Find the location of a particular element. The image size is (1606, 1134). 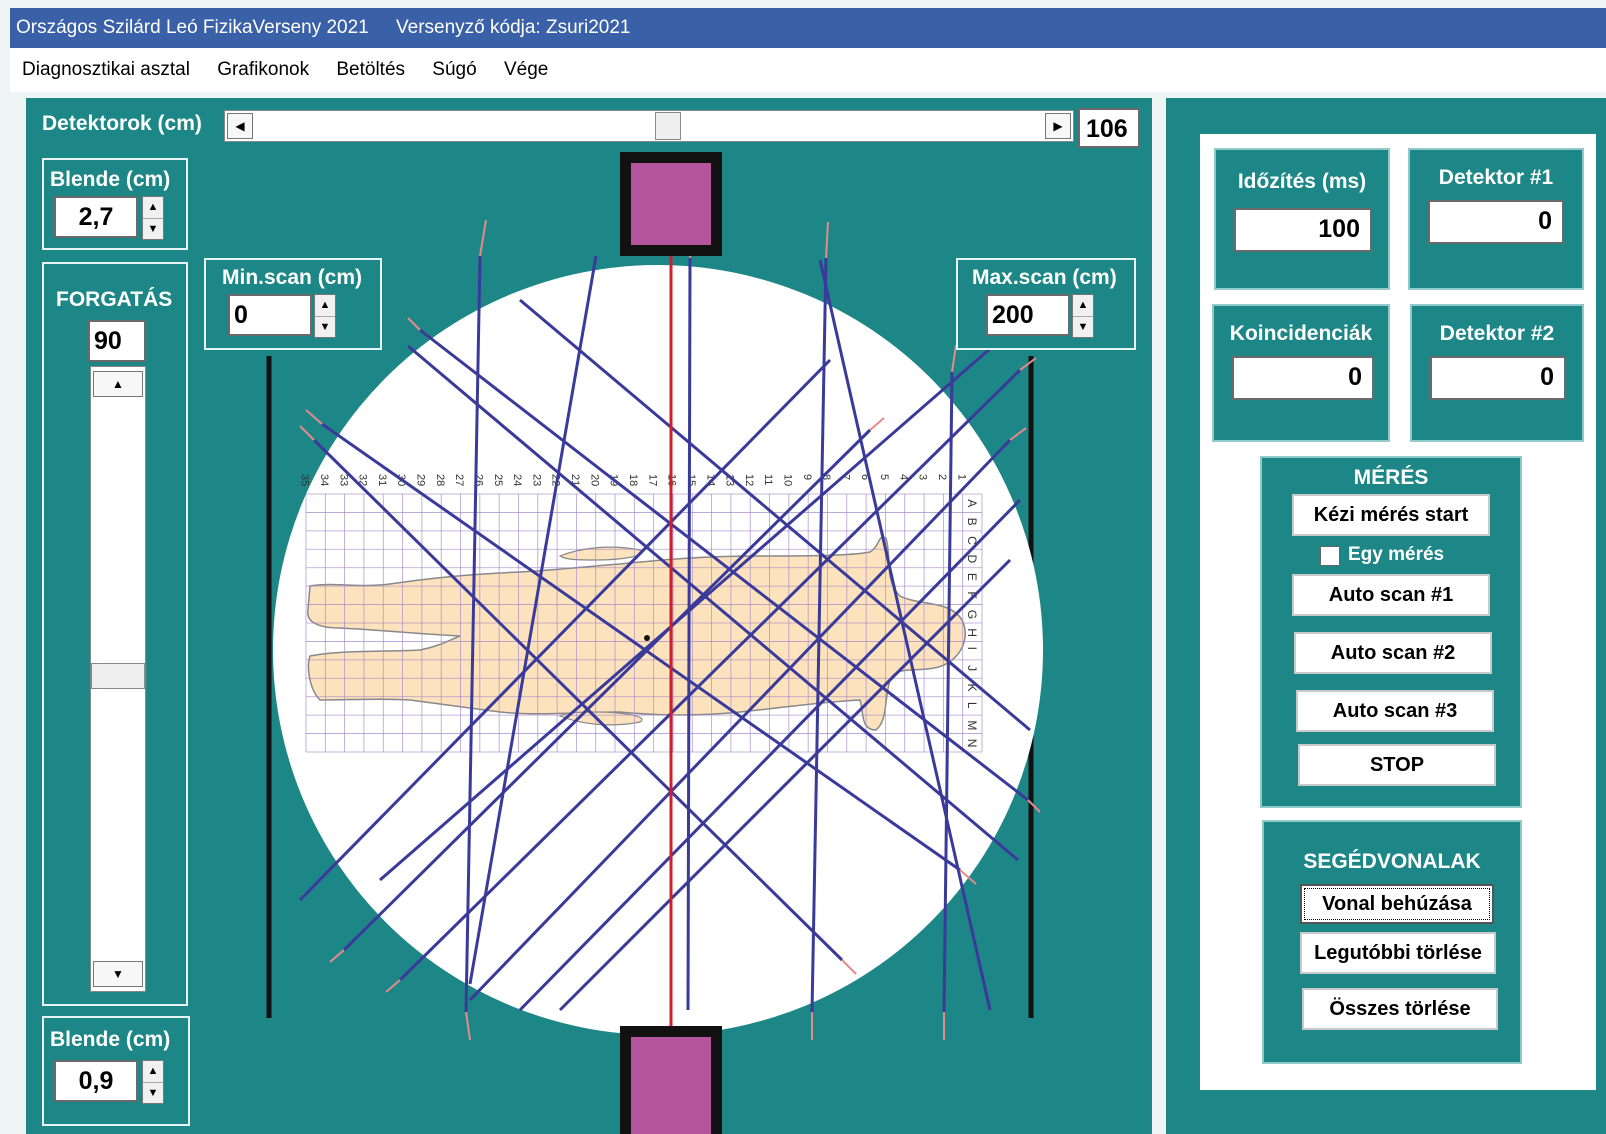

grid-column-label: 17 is located at coordinates (652, 480).